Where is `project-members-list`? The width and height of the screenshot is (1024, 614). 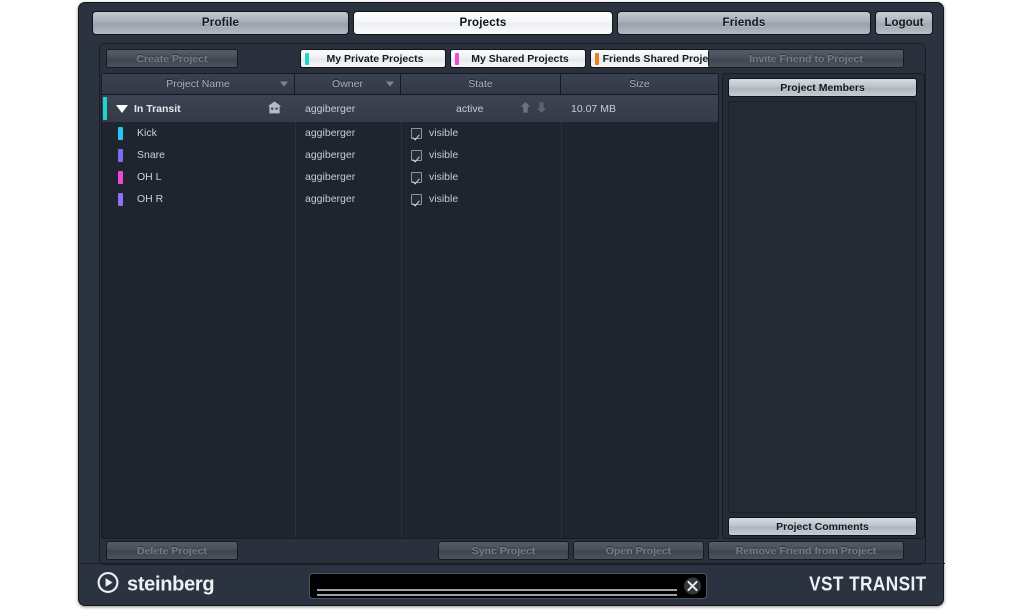 project-members-list is located at coordinates (822, 307).